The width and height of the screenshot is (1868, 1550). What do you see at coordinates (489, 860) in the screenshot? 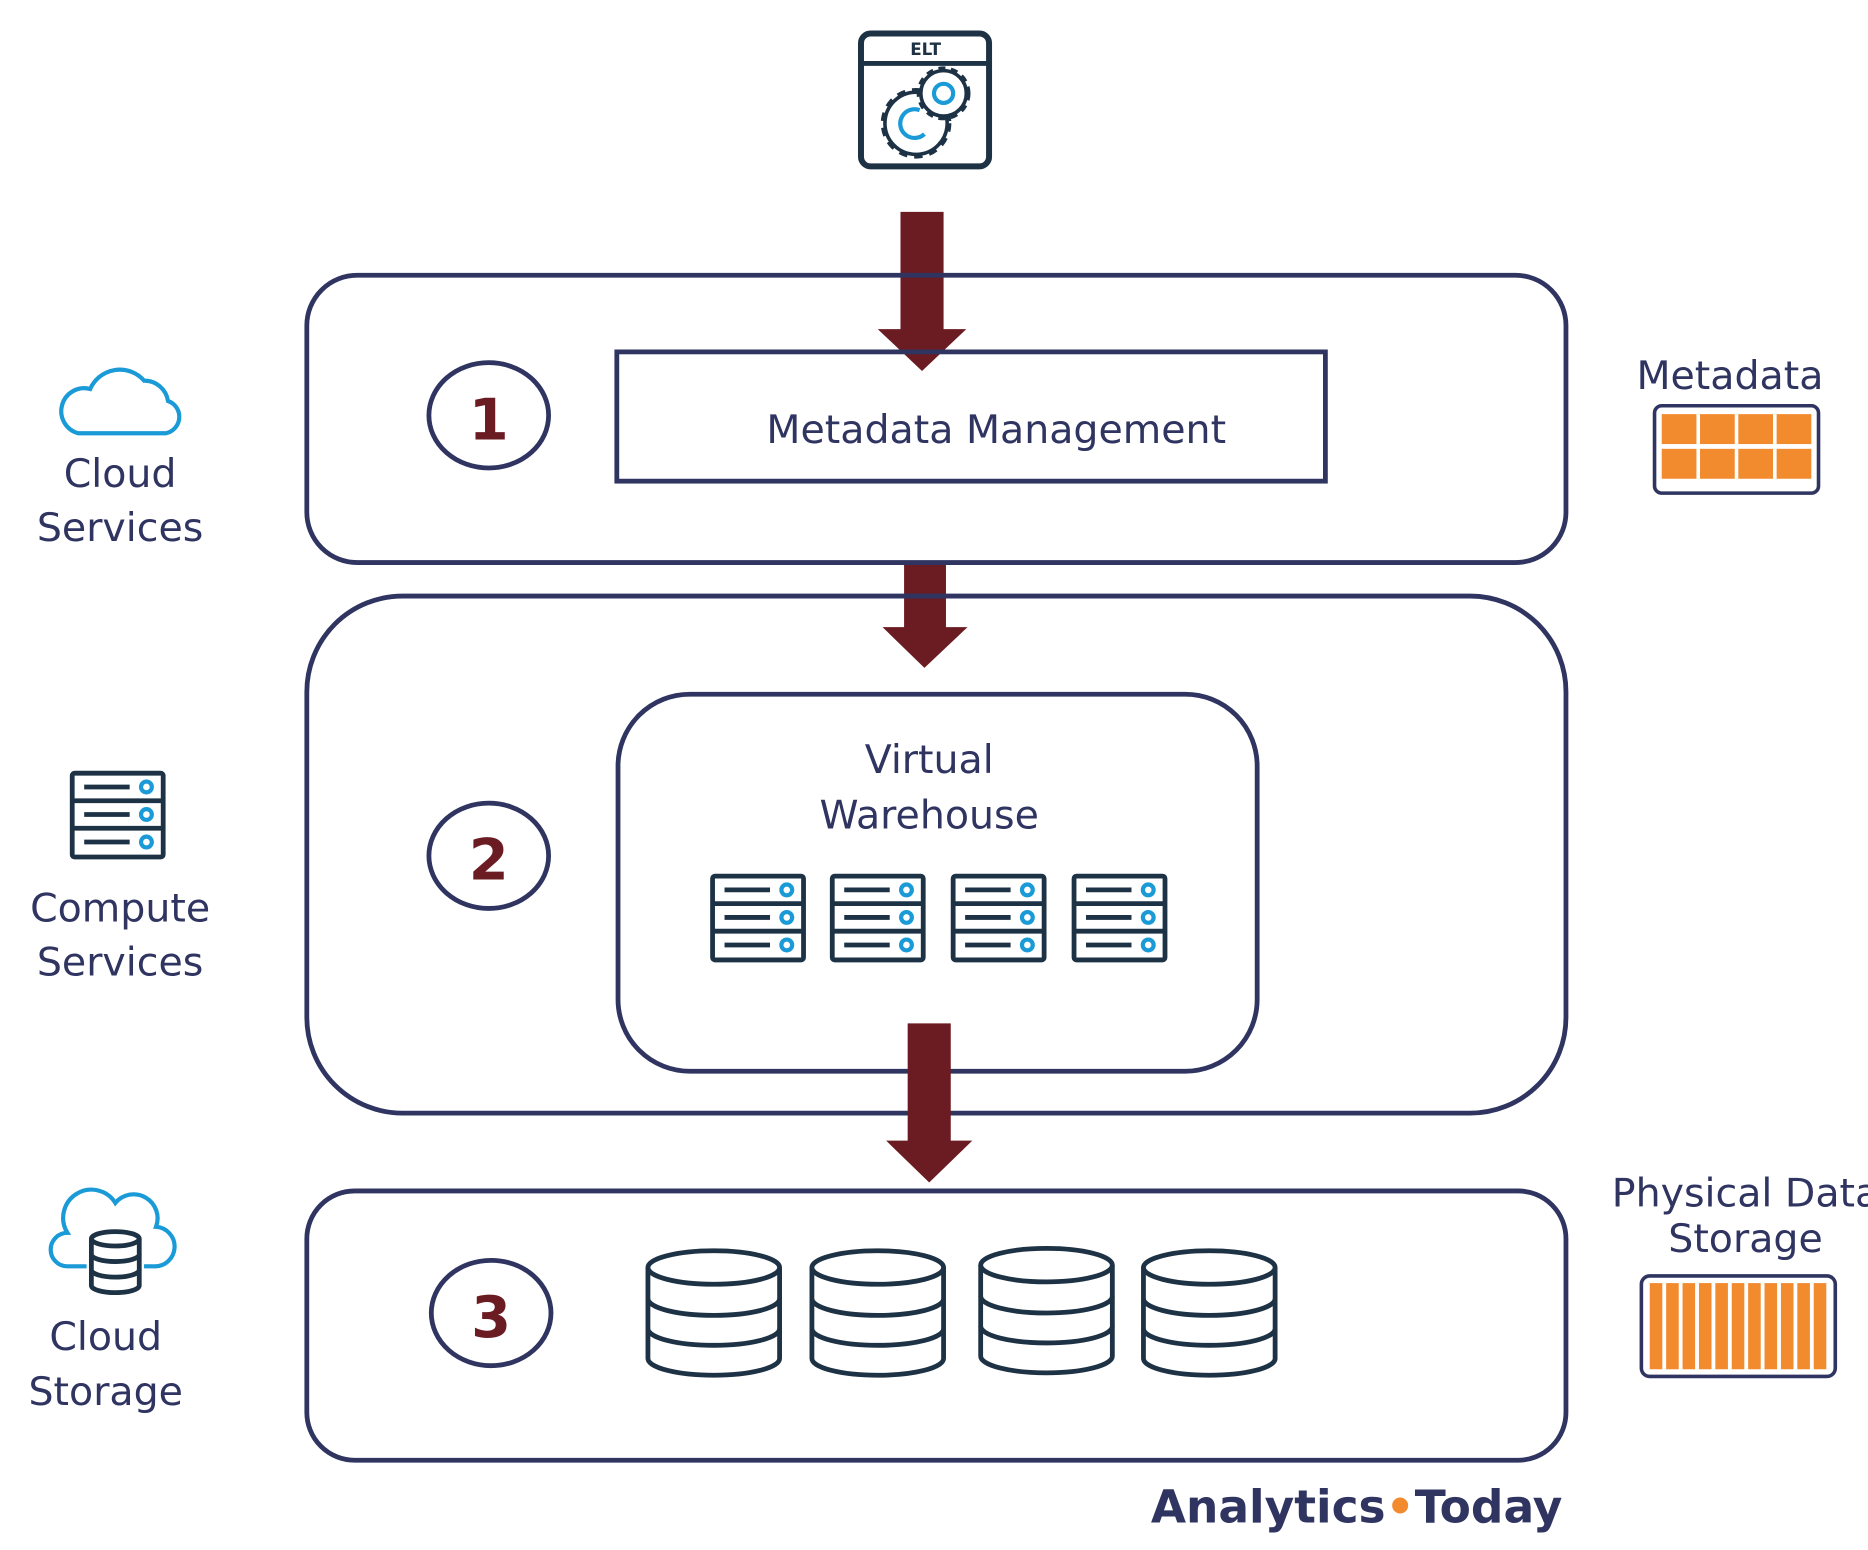
I see `layer-number-2: 2` at bounding box center [489, 860].